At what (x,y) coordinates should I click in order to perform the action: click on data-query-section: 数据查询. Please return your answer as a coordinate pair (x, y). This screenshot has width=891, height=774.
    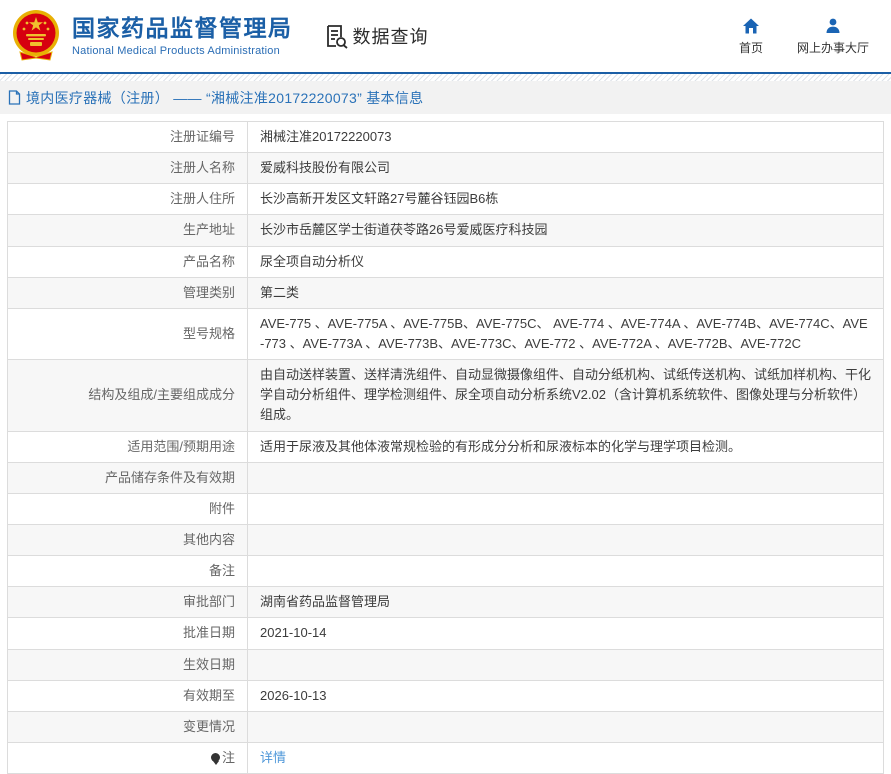
    Looking at the image, I should click on (376, 36).